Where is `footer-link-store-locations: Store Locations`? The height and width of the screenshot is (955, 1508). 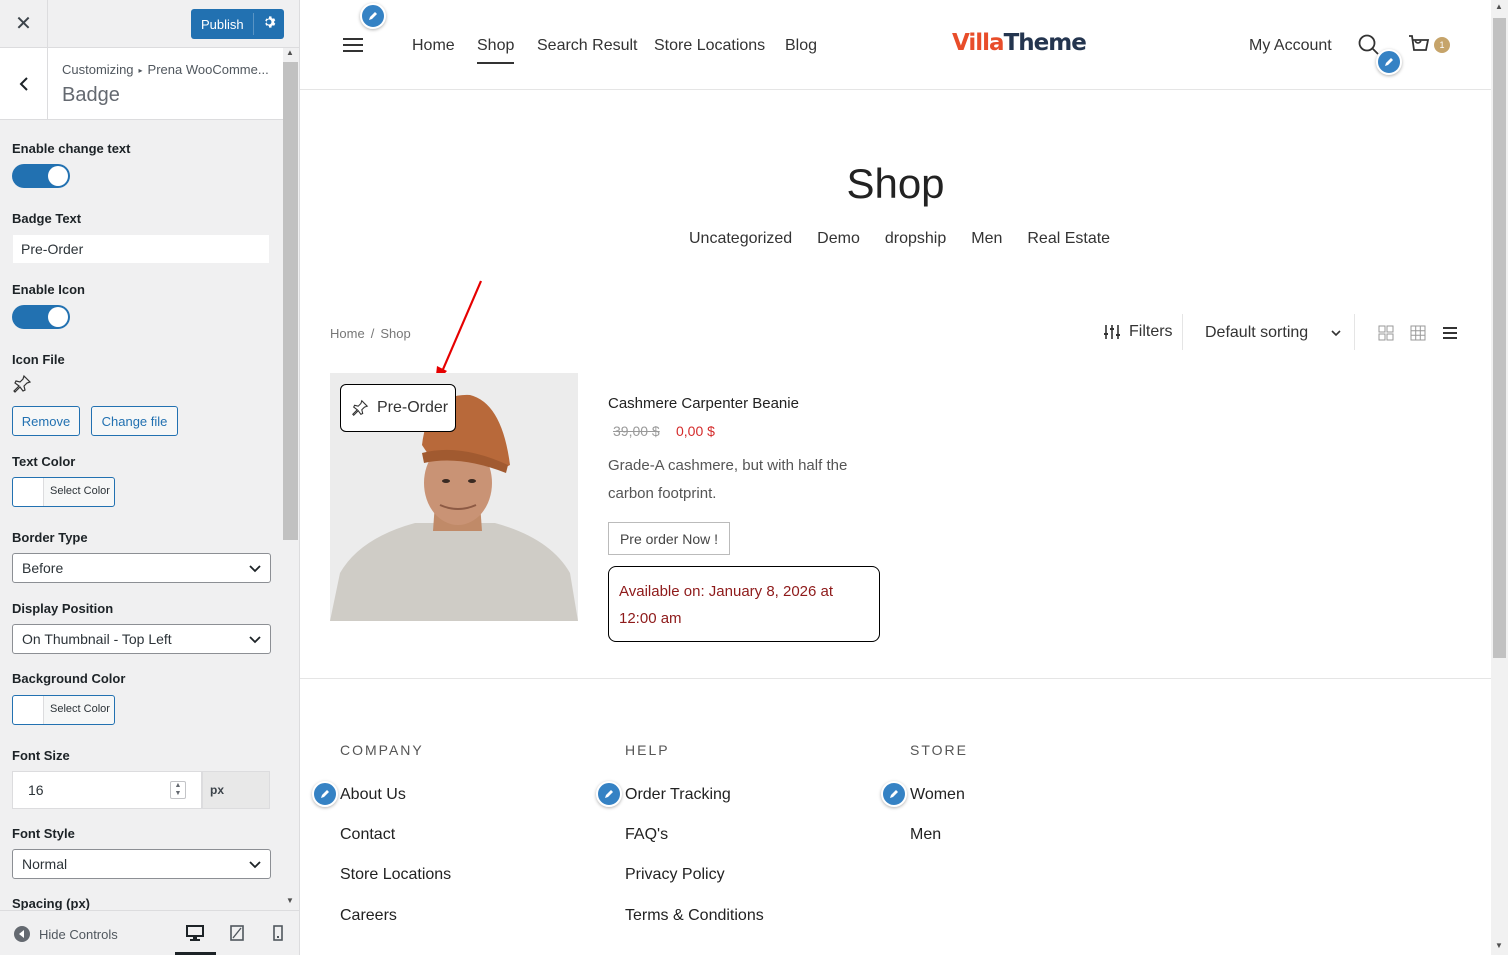
footer-link-store-locations: Store Locations is located at coordinates (395, 875).